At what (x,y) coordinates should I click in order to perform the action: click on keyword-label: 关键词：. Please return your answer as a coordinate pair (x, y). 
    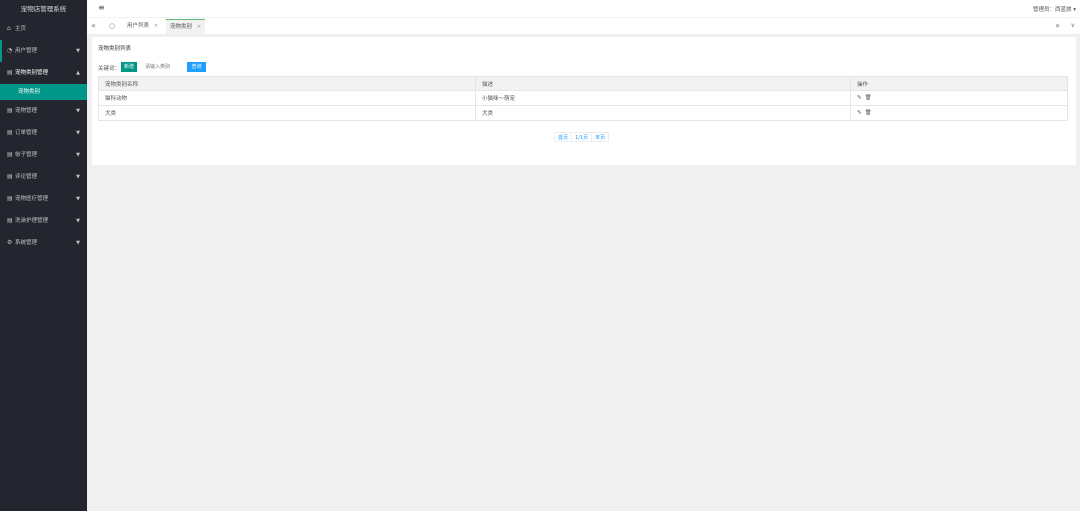
    Looking at the image, I should click on (109, 69).